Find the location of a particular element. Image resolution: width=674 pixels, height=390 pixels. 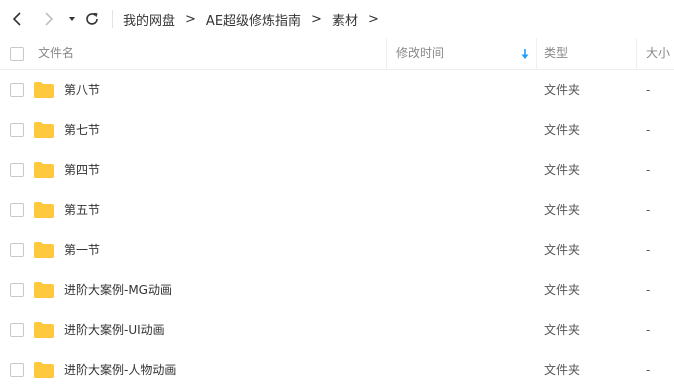

table-row: 第七节 文件夹 - is located at coordinates (337, 130).